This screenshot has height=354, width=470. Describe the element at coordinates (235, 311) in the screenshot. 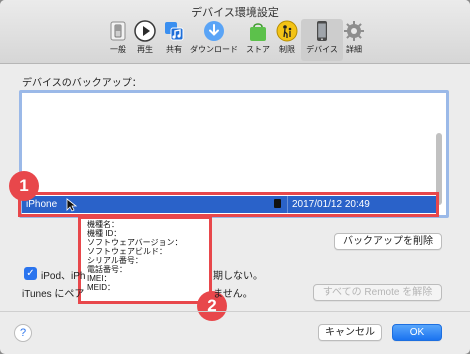

I see `footer-divider` at that location.